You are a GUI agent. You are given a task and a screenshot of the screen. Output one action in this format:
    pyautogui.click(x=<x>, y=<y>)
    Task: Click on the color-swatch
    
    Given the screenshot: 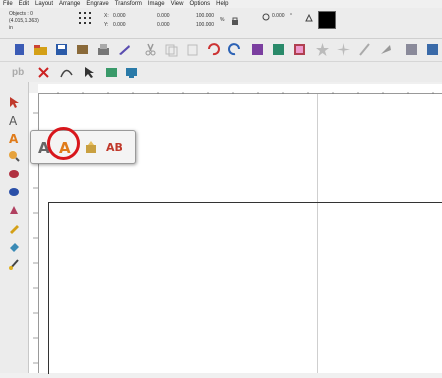 What is the action you would take?
    pyautogui.click(x=327, y=20)
    